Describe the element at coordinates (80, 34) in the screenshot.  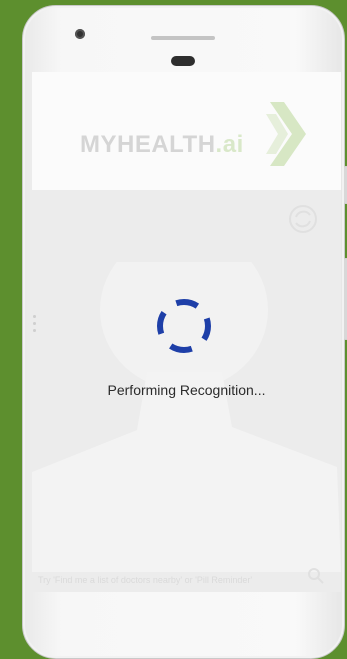
I see `front-camera` at that location.